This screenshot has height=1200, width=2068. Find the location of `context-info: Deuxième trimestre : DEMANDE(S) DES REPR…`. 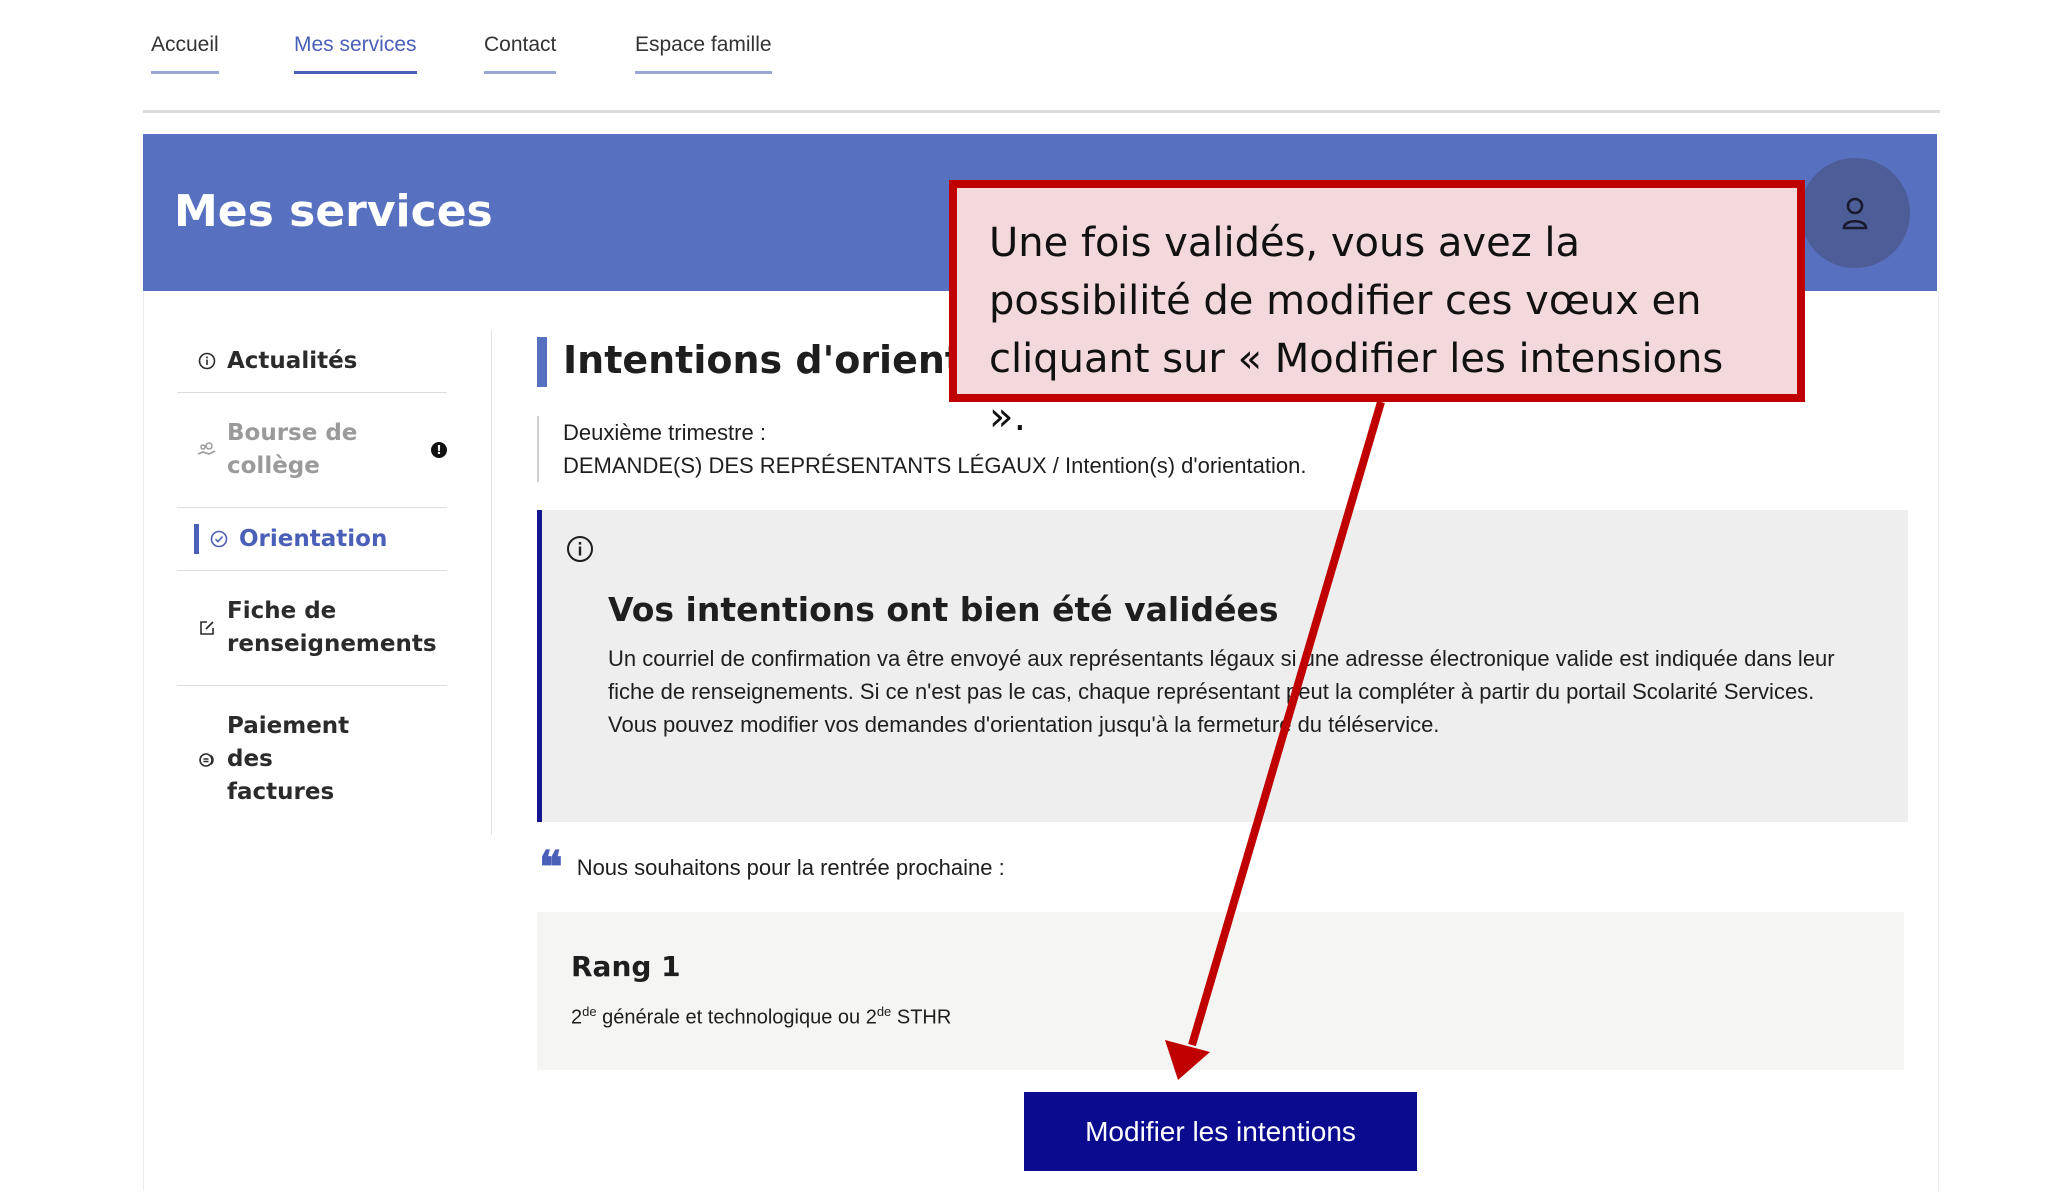

context-info: Deuxième trimestre : DEMANDE(S) DES REPR… is located at coordinates (921, 449).